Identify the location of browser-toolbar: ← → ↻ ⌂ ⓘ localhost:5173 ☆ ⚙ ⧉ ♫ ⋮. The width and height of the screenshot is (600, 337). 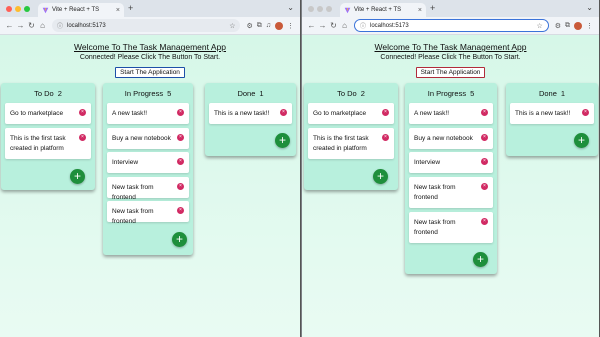
(150, 26).